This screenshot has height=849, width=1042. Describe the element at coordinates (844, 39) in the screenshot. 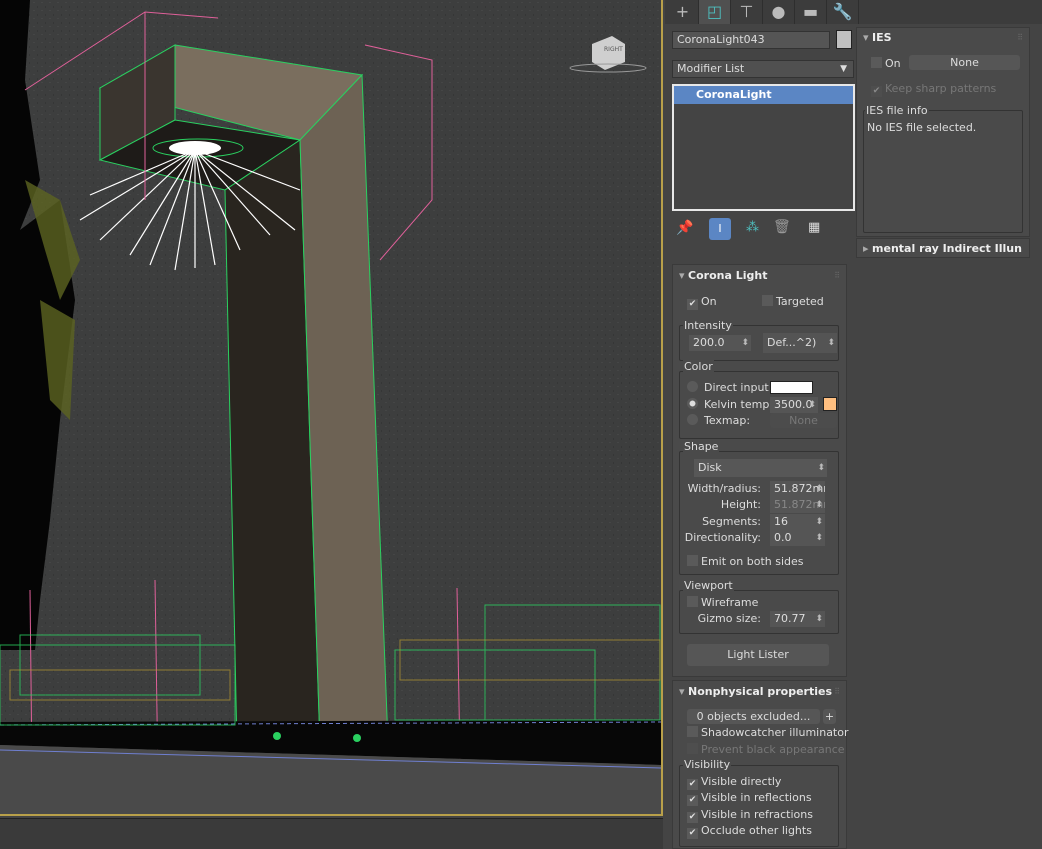

I see `object-color-swatch` at that location.